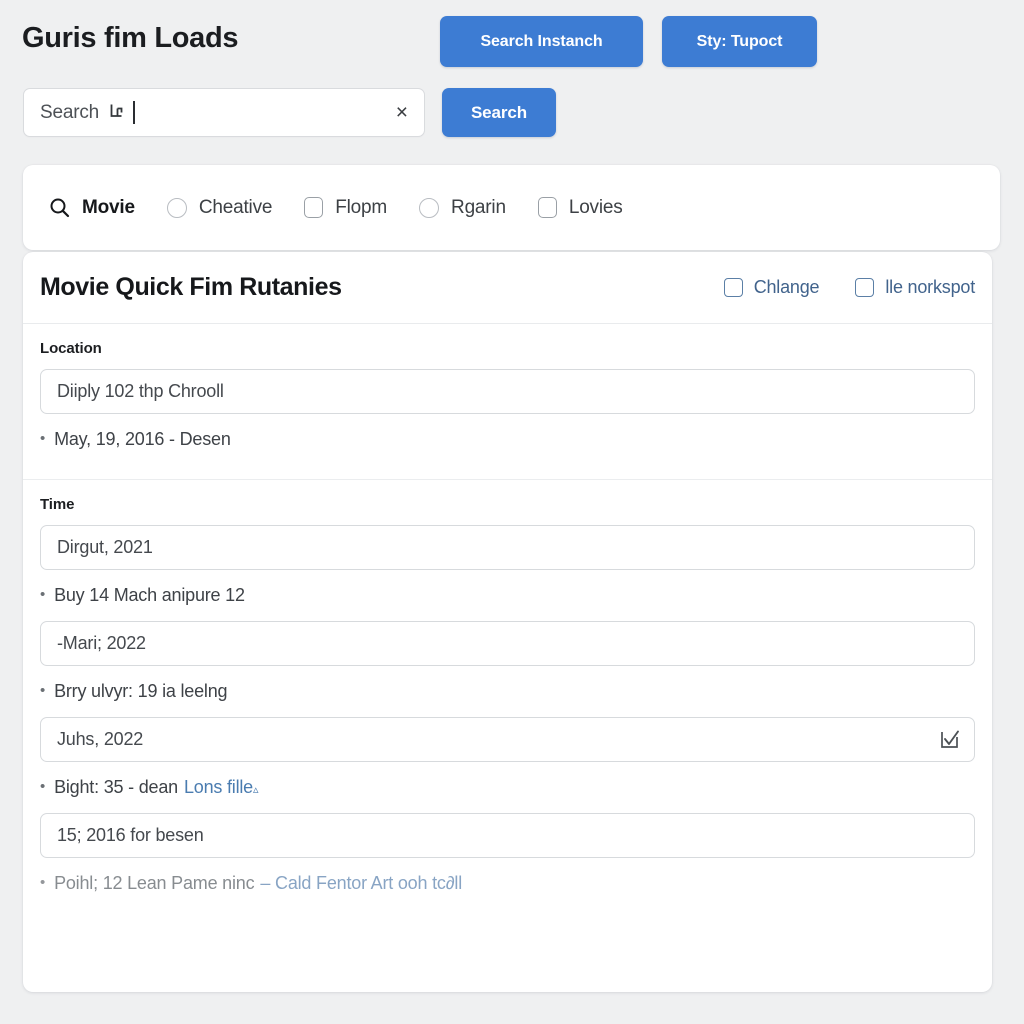 This screenshot has height=1024, width=1024. What do you see at coordinates (831, 287) in the screenshot?
I see `card-header-checkboxes: Chlange lle norkspot` at bounding box center [831, 287].